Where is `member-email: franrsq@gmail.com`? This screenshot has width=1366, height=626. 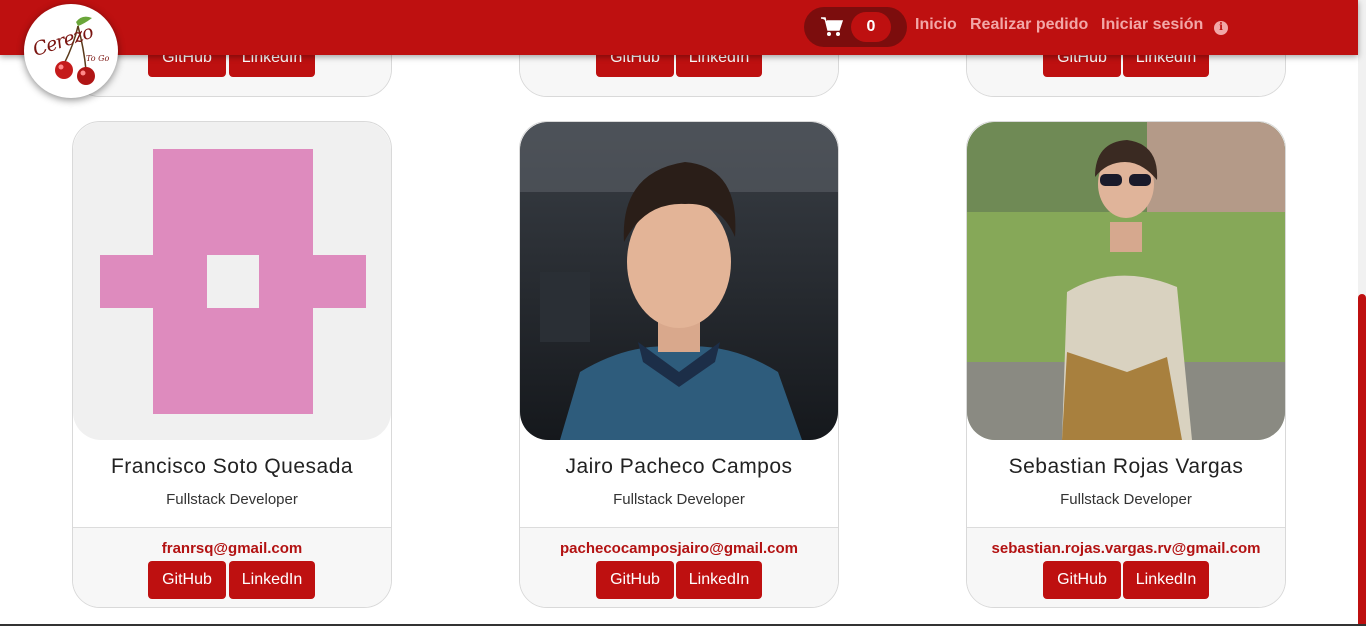 member-email: franrsq@gmail.com is located at coordinates (232, 548).